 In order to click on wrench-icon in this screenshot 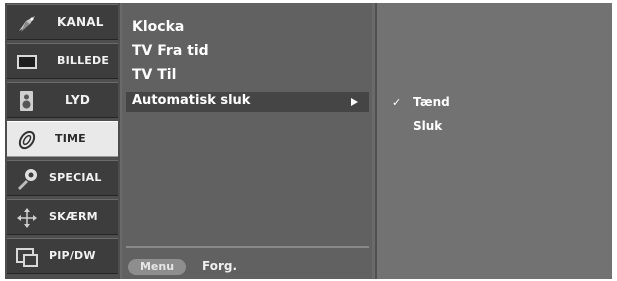, I will do `click(27, 179)`.